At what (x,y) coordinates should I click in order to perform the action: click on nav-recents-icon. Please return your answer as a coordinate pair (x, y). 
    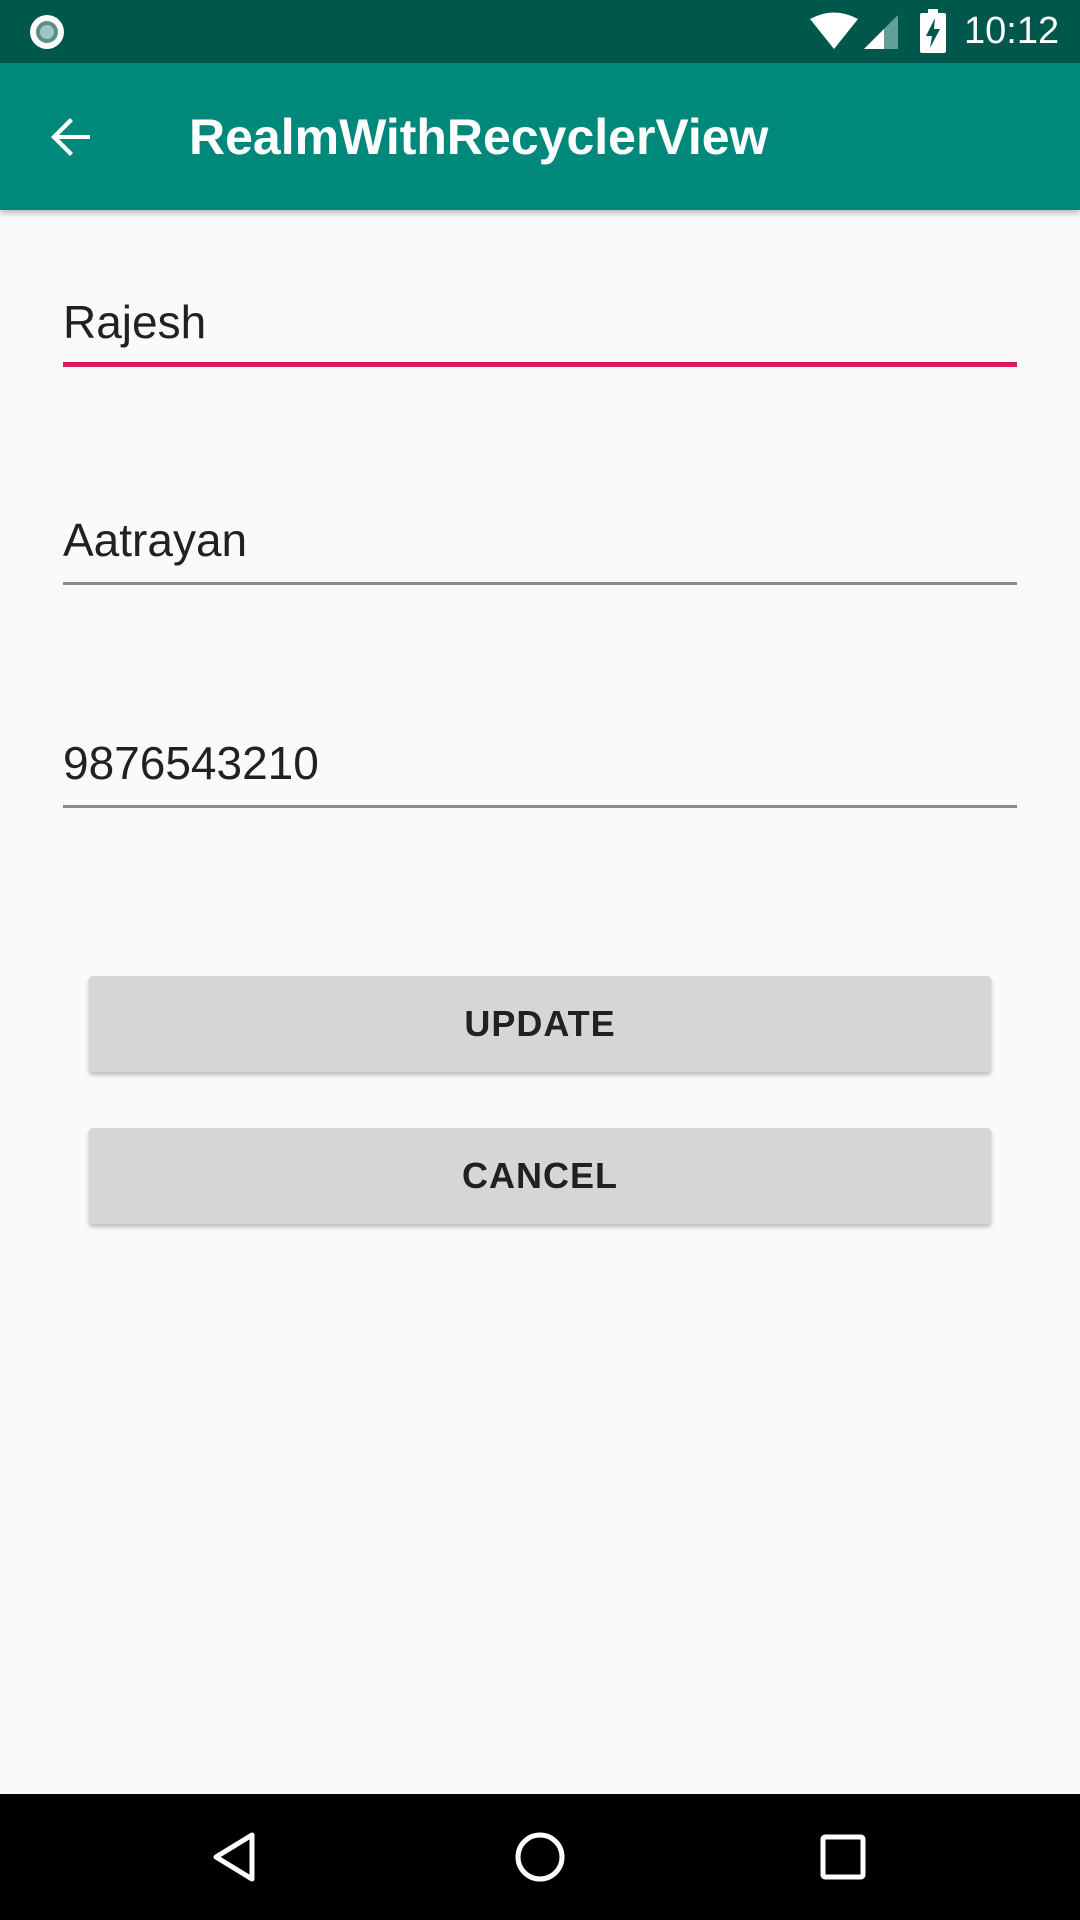
    Looking at the image, I should click on (843, 1857).